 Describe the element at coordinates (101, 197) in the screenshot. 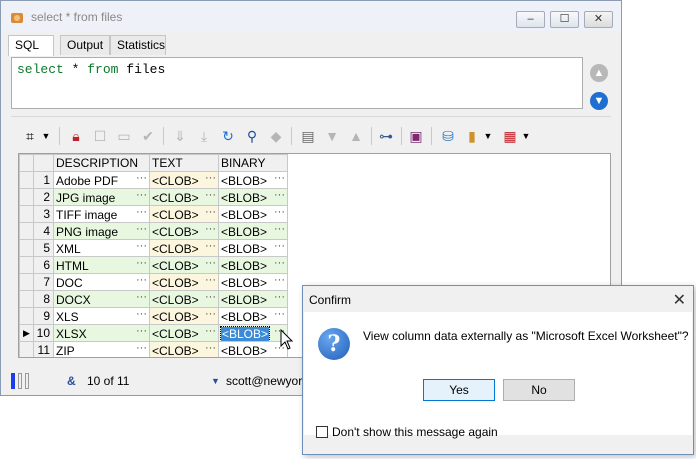

I see `cell-description: JPG image ···` at that location.